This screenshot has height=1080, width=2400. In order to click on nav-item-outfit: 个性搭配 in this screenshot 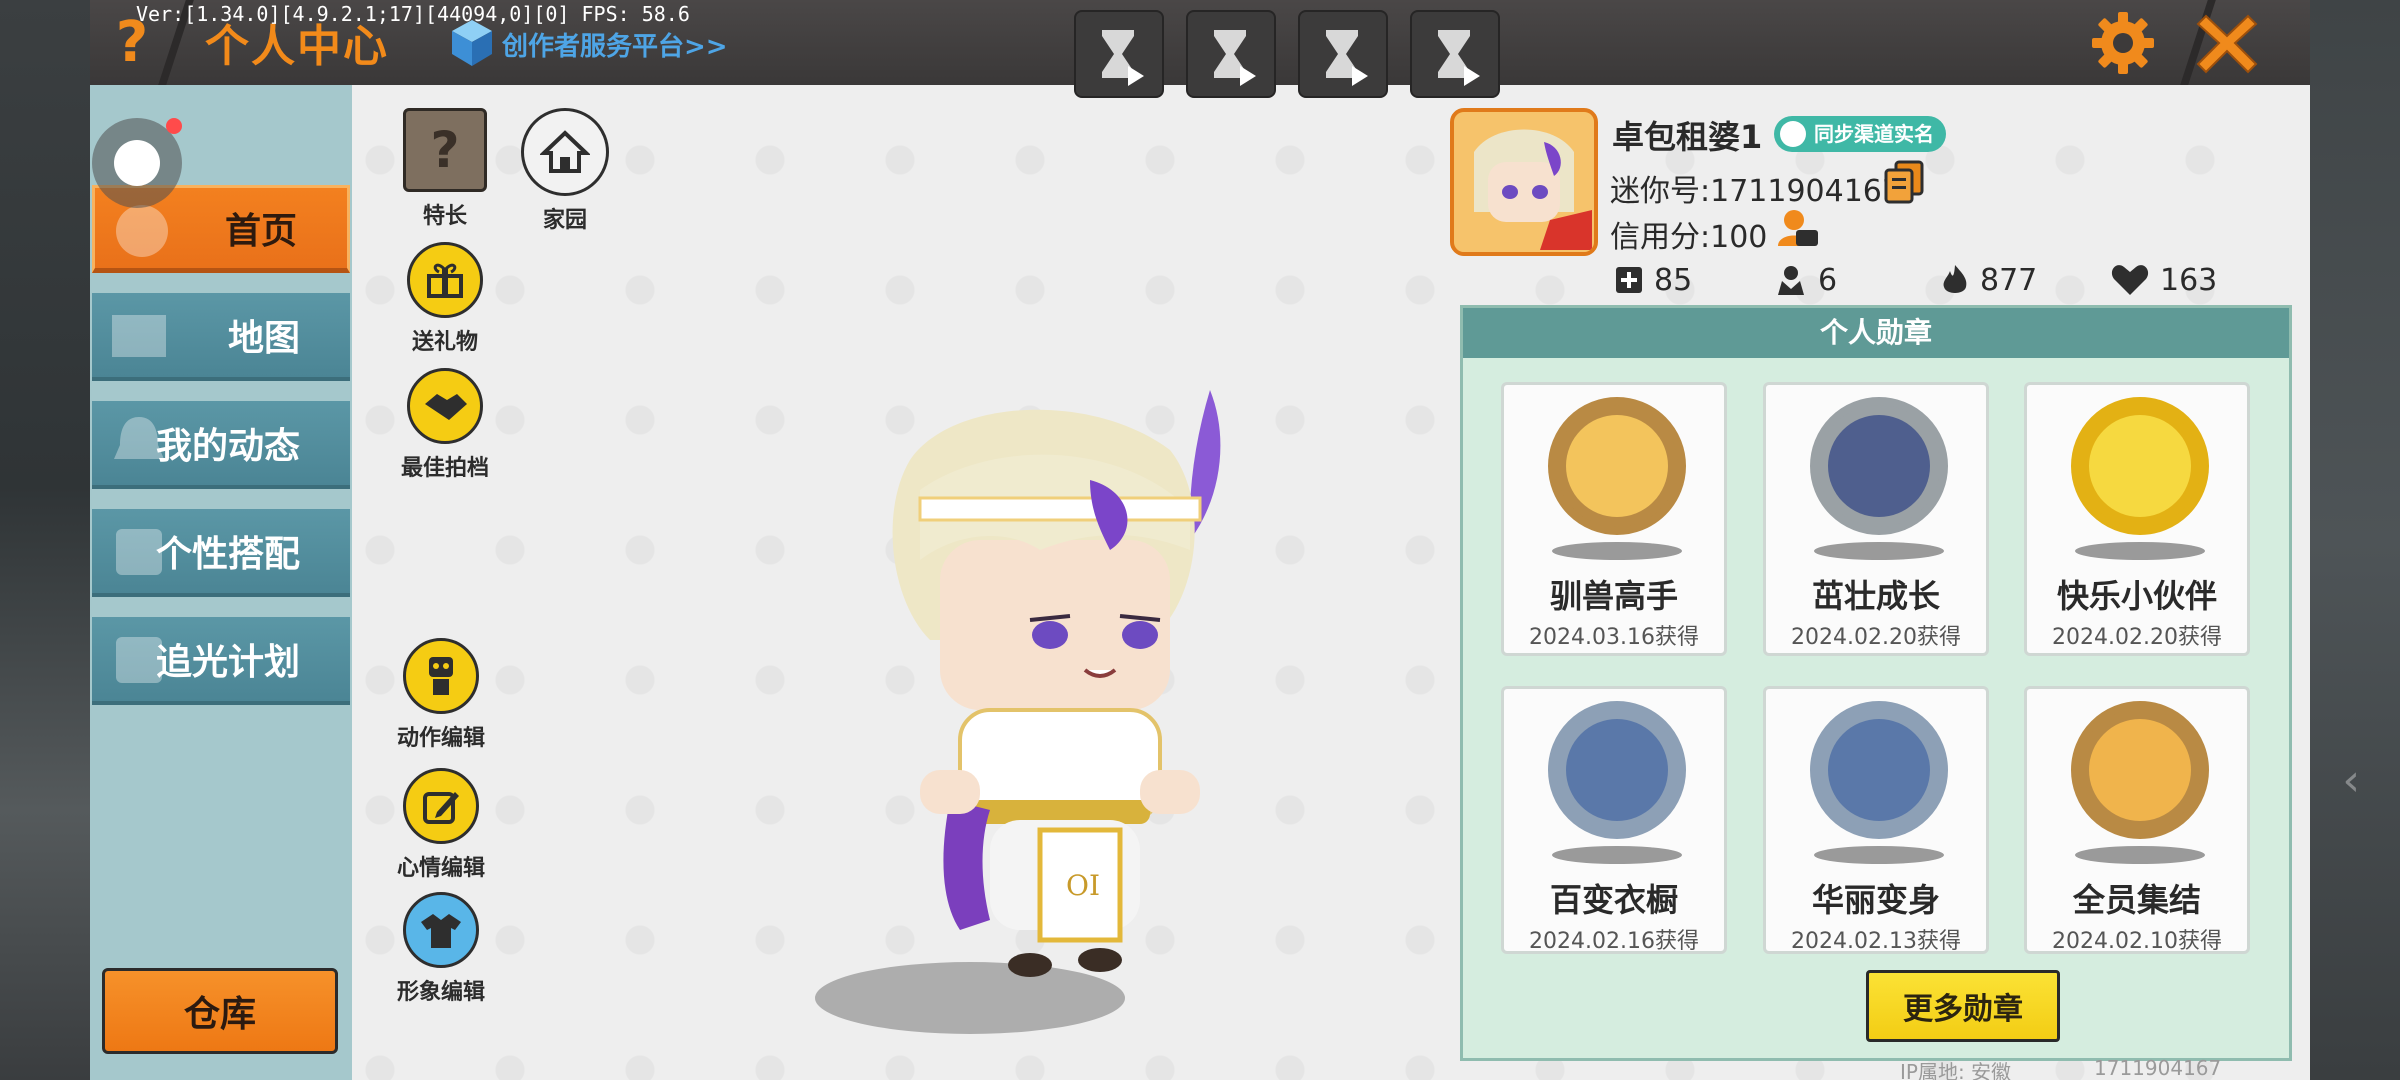, I will do `click(221, 553)`.